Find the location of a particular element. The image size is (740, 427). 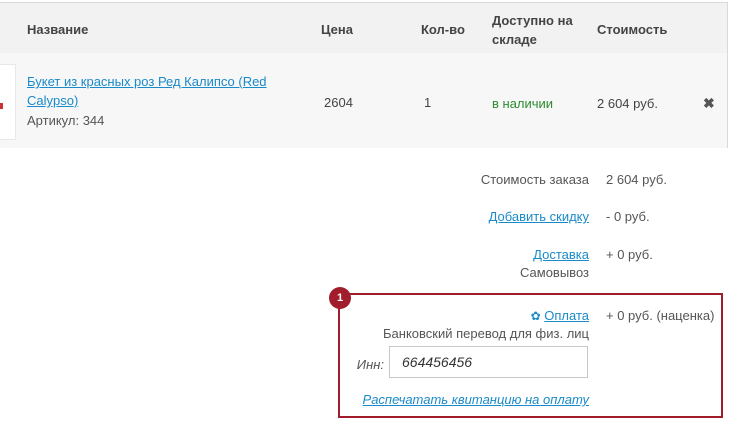

availability-status: в наличии is located at coordinates (523, 103).